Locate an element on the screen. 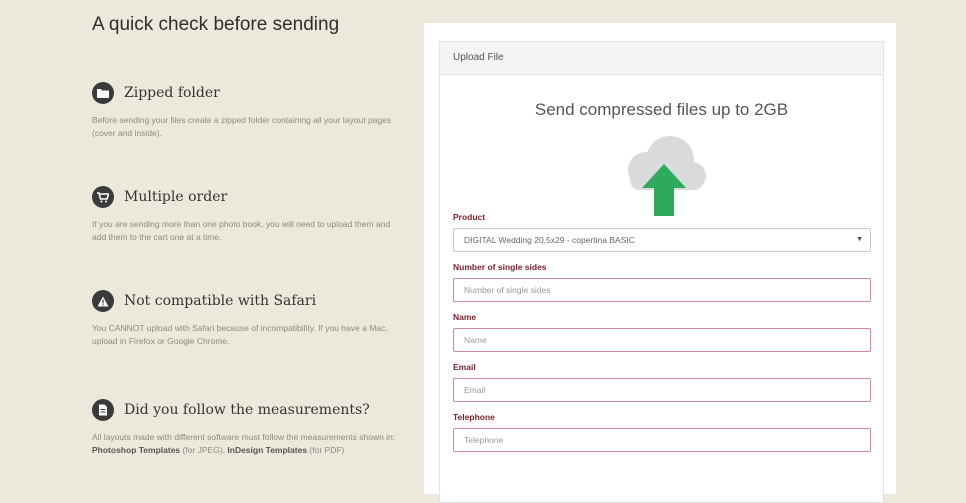 The image size is (966, 503). folder-icon is located at coordinates (103, 93).